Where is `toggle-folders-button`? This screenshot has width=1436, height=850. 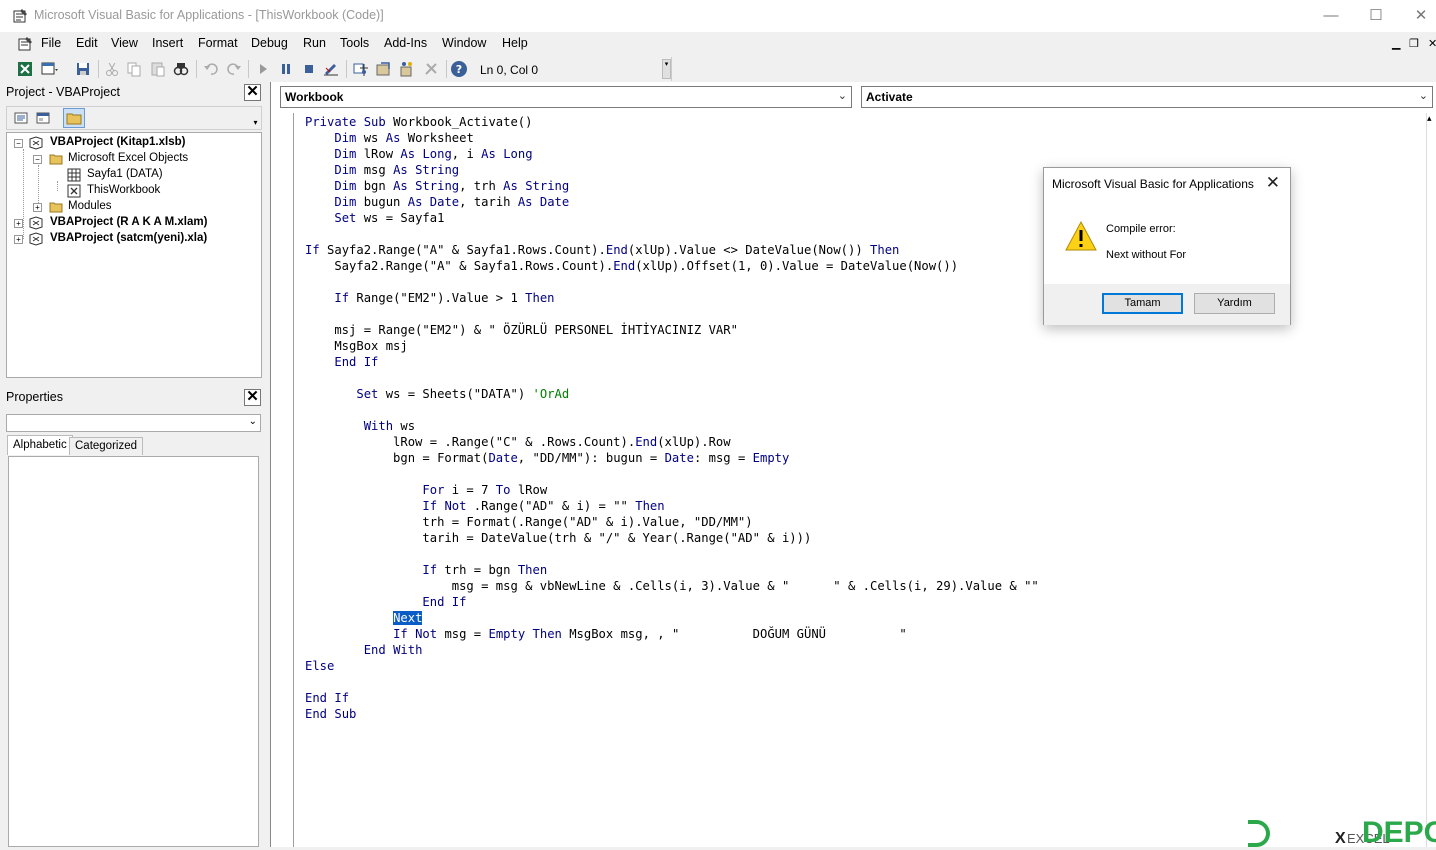
toggle-folders-button is located at coordinates (74, 118).